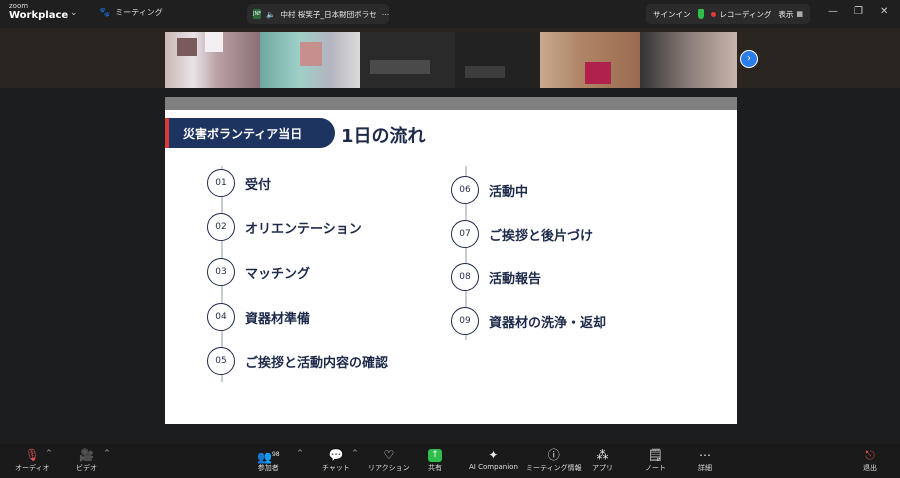 This screenshot has width=900, height=478. Describe the element at coordinates (221, 227) in the screenshot. I see `step-number: 02` at that location.